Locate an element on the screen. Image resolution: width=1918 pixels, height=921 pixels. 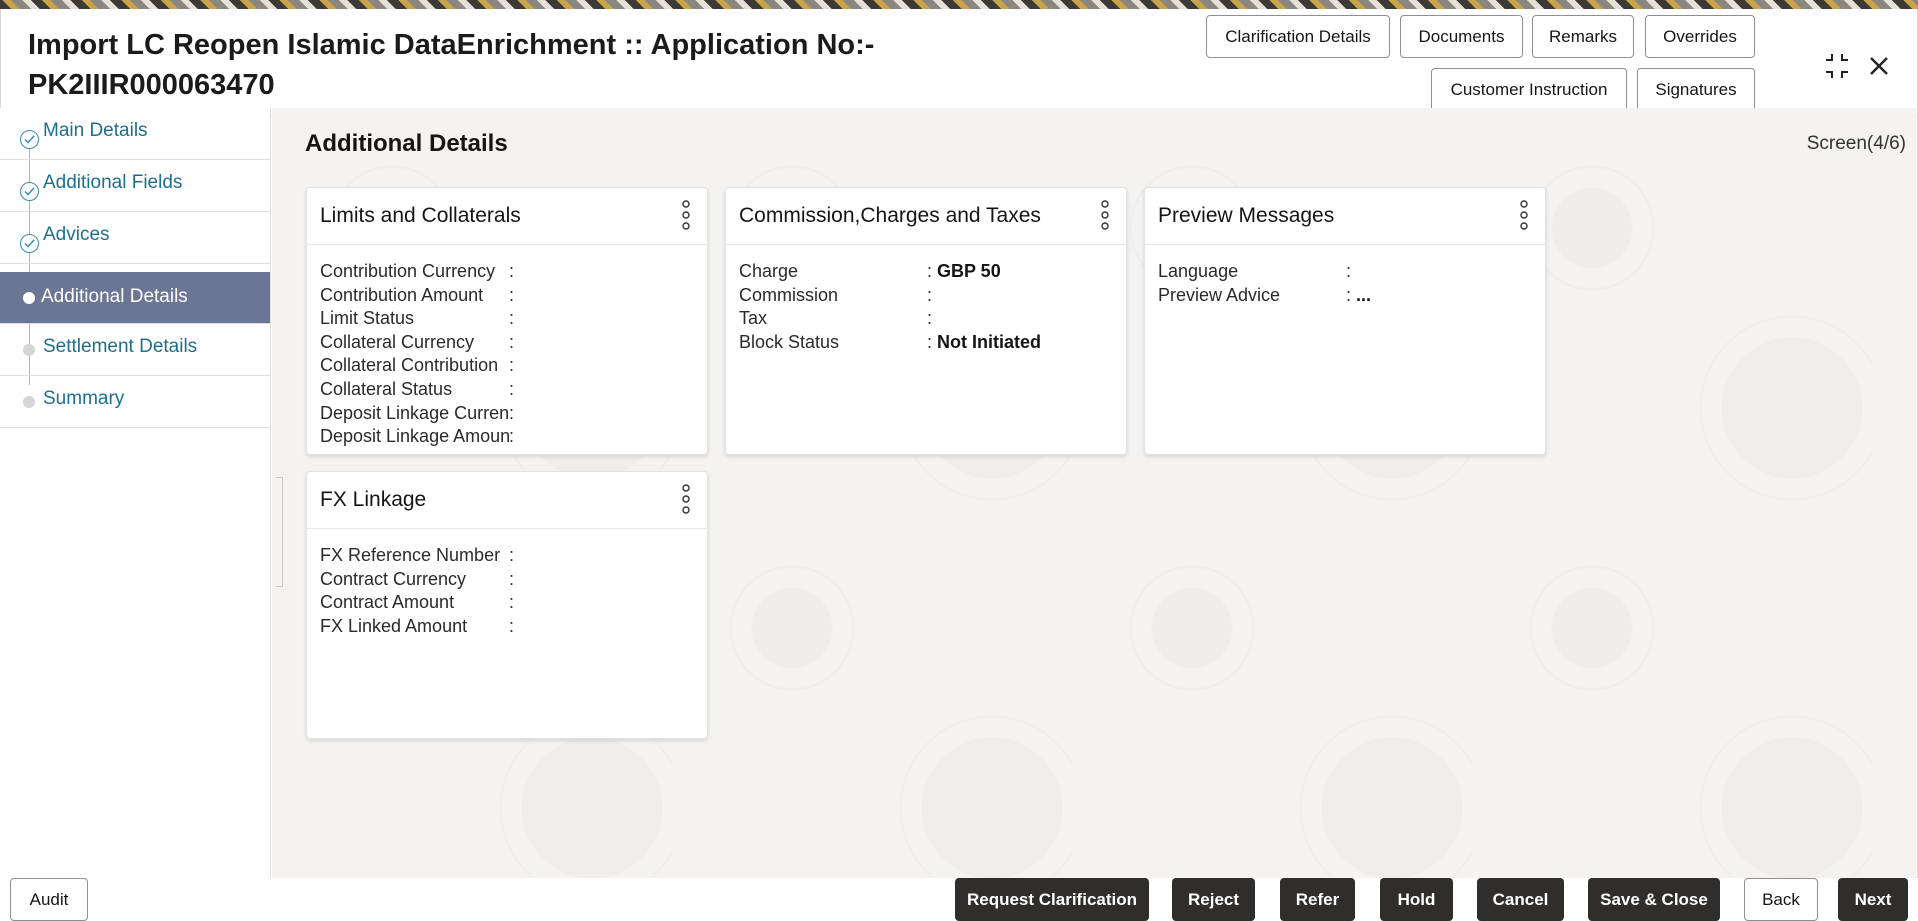
field-label: Deposit Linkage Currency is located at coordinates (414, 413).